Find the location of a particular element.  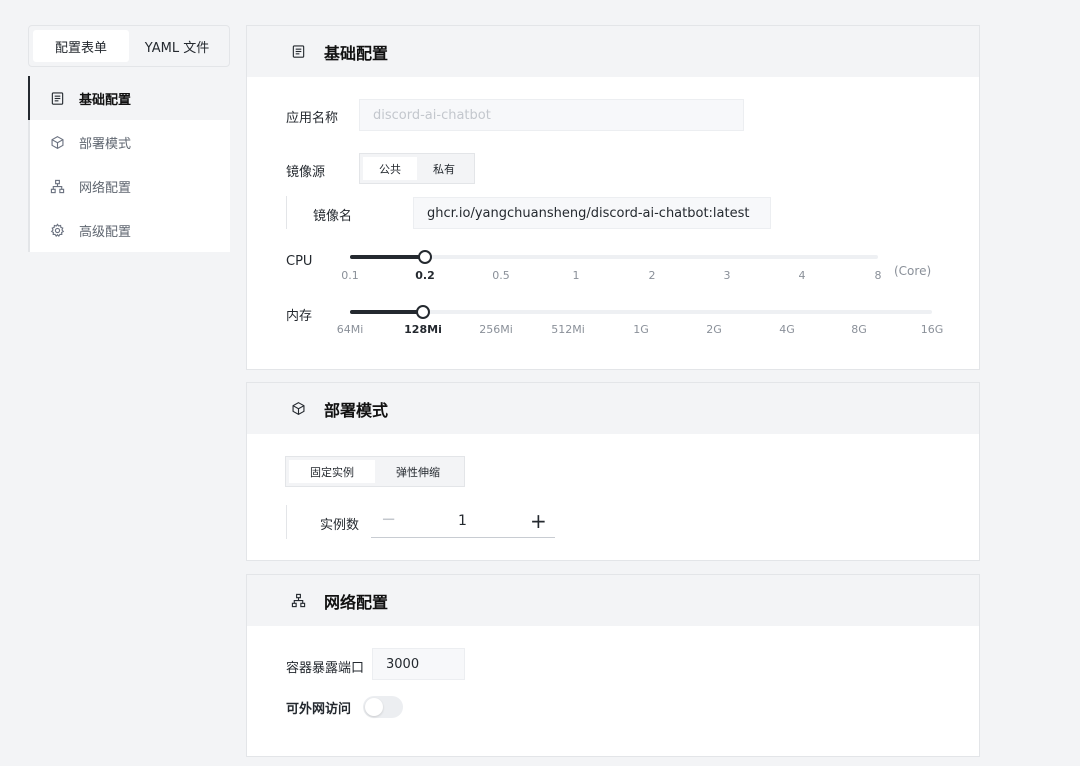

increment-button: + is located at coordinates (538, 521).